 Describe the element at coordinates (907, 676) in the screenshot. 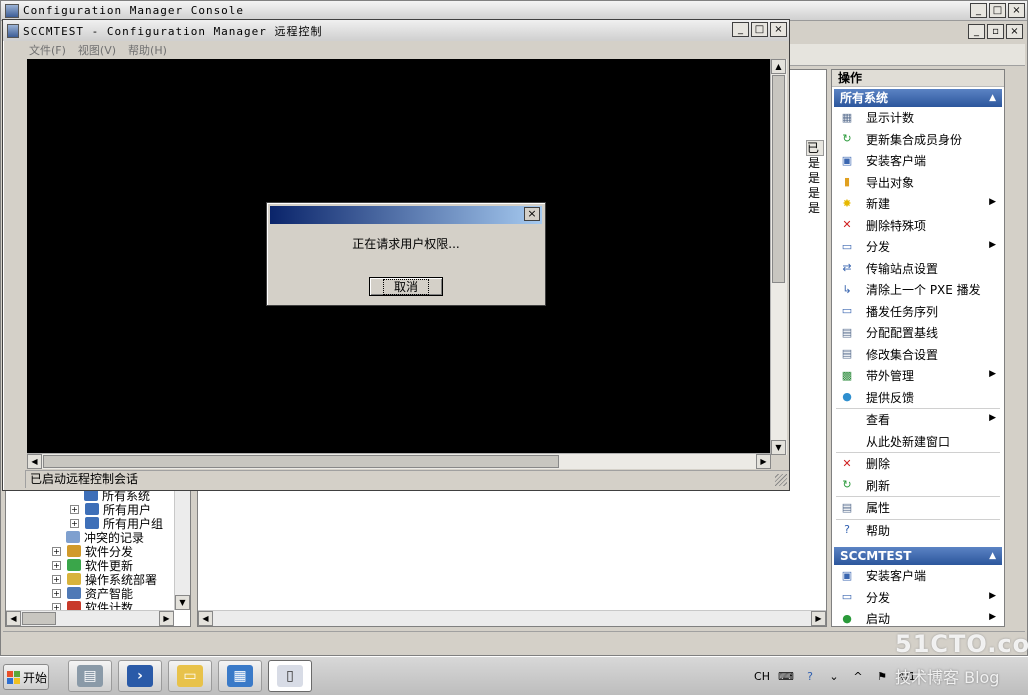

I see `clock-date: 4/1` at that location.